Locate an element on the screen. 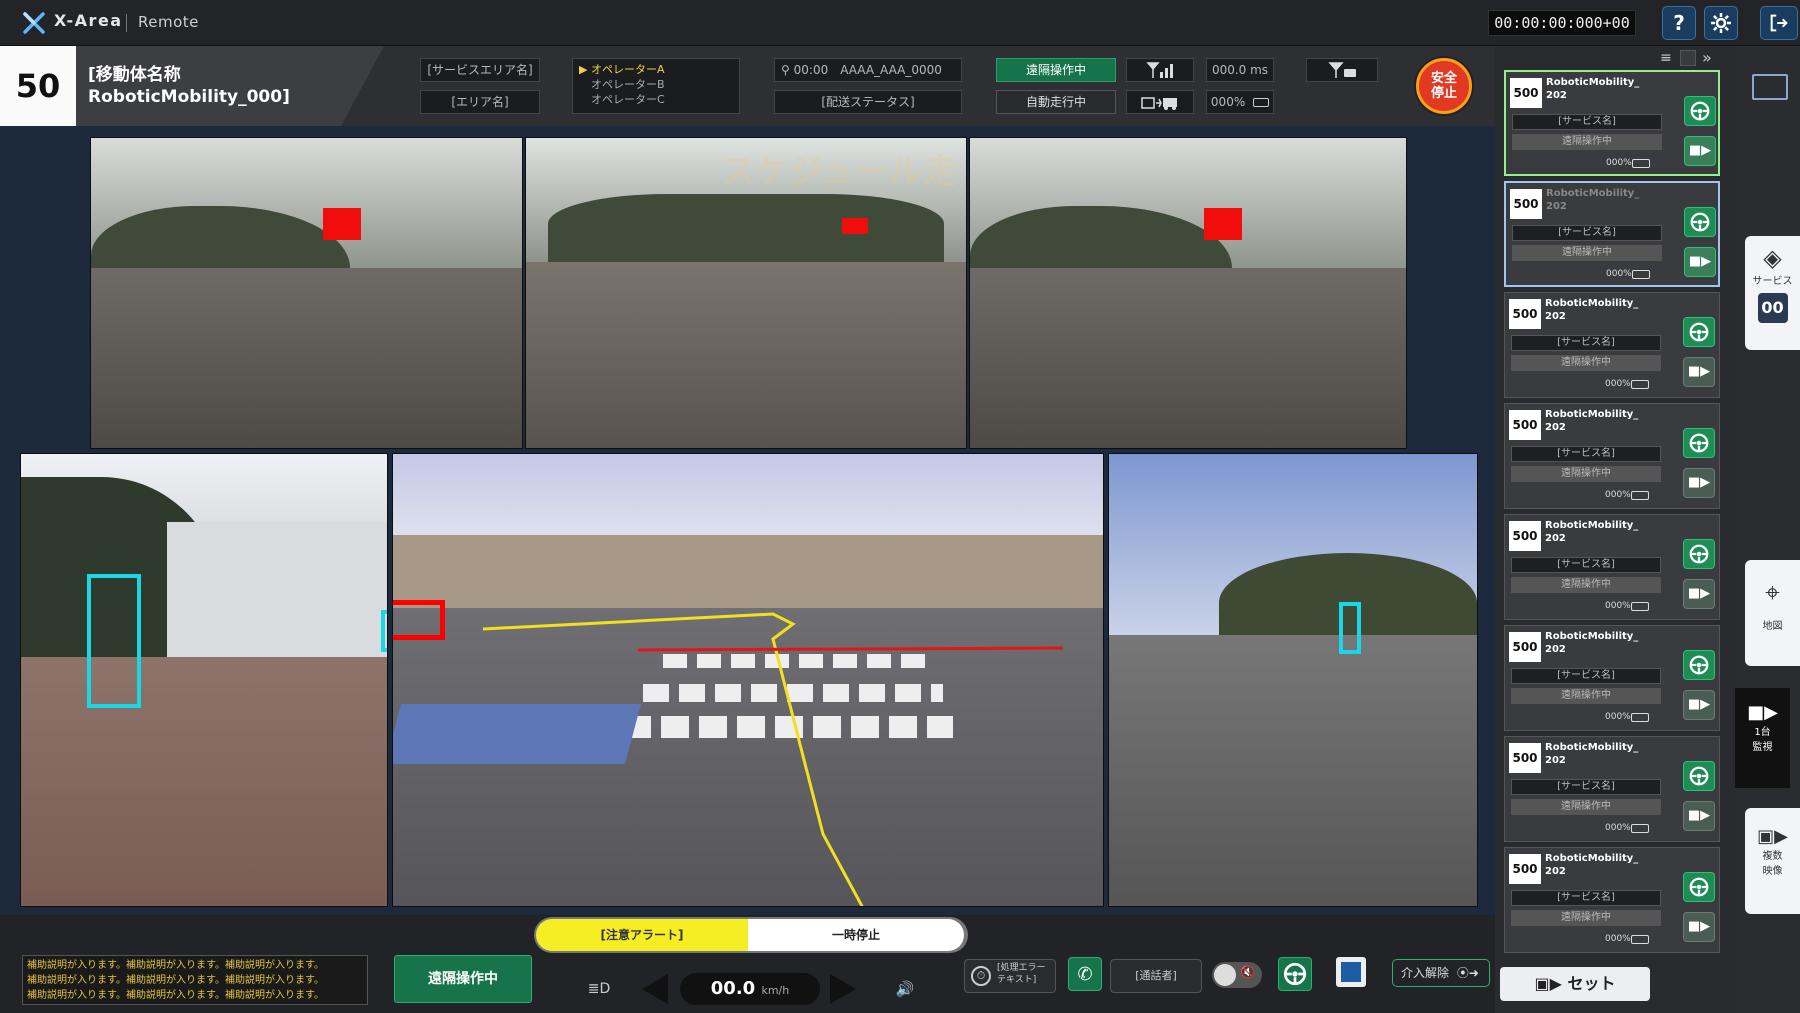 This screenshot has width=1800, height=1013. help-button: ? is located at coordinates (1679, 23).